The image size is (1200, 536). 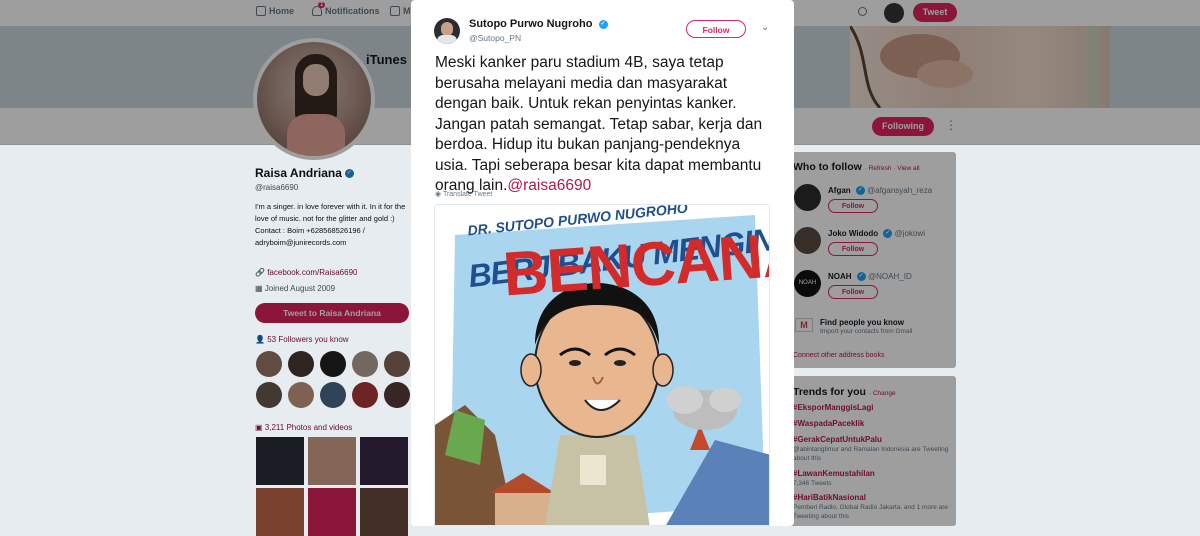 What do you see at coordinates (903, 126) in the screenshot?
I see `following-button: Following` at bounding box center [903, 126].